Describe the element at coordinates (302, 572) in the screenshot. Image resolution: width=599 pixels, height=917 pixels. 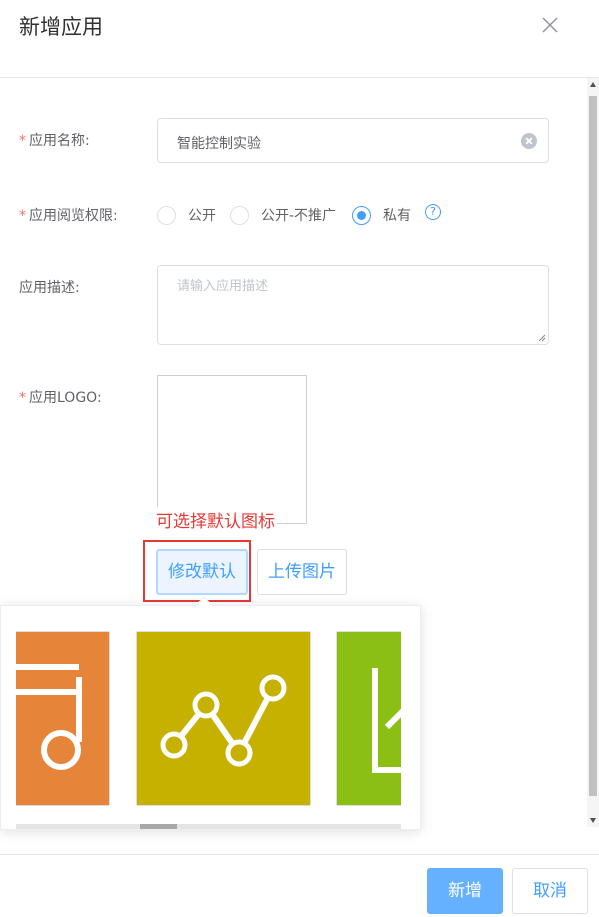
I see `upload-image-button: 上传图片` at that location.